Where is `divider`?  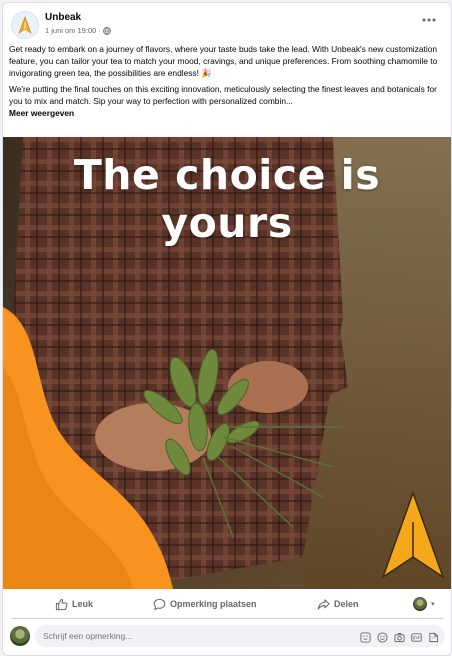
divider is located at coordinates (227, 618).